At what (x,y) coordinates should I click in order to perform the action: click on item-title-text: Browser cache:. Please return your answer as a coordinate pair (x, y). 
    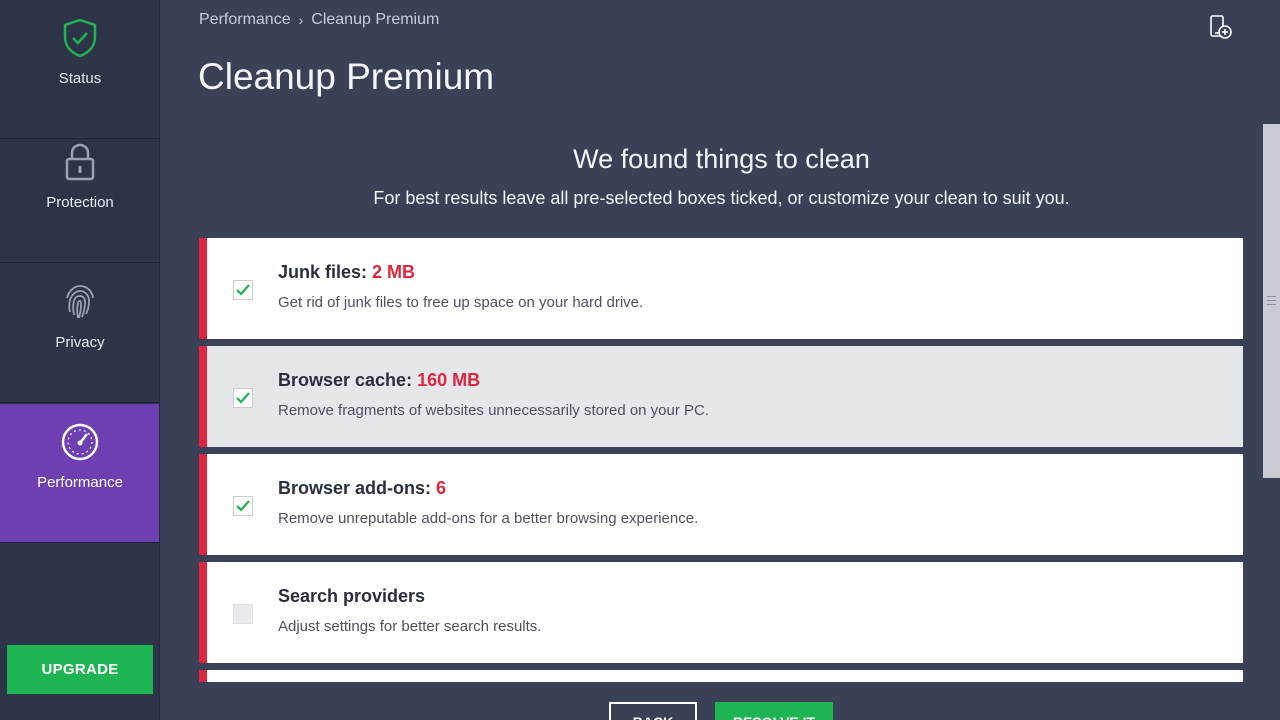
    Looking at the image, I should click on (345, 380).